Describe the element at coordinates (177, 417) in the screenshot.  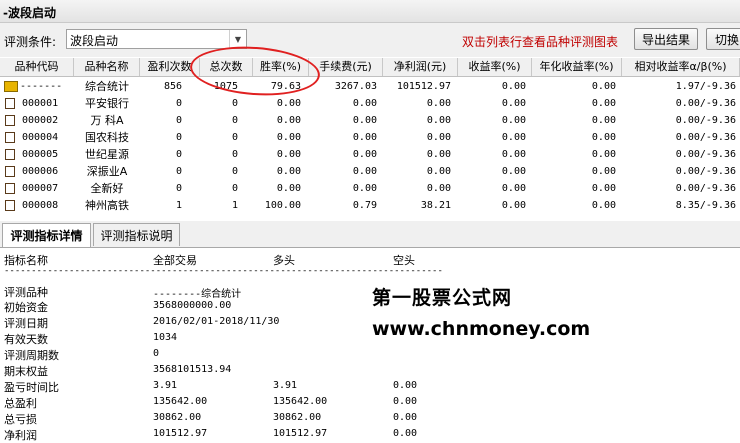
I see `detail-row-all: 30862.00` at that location.